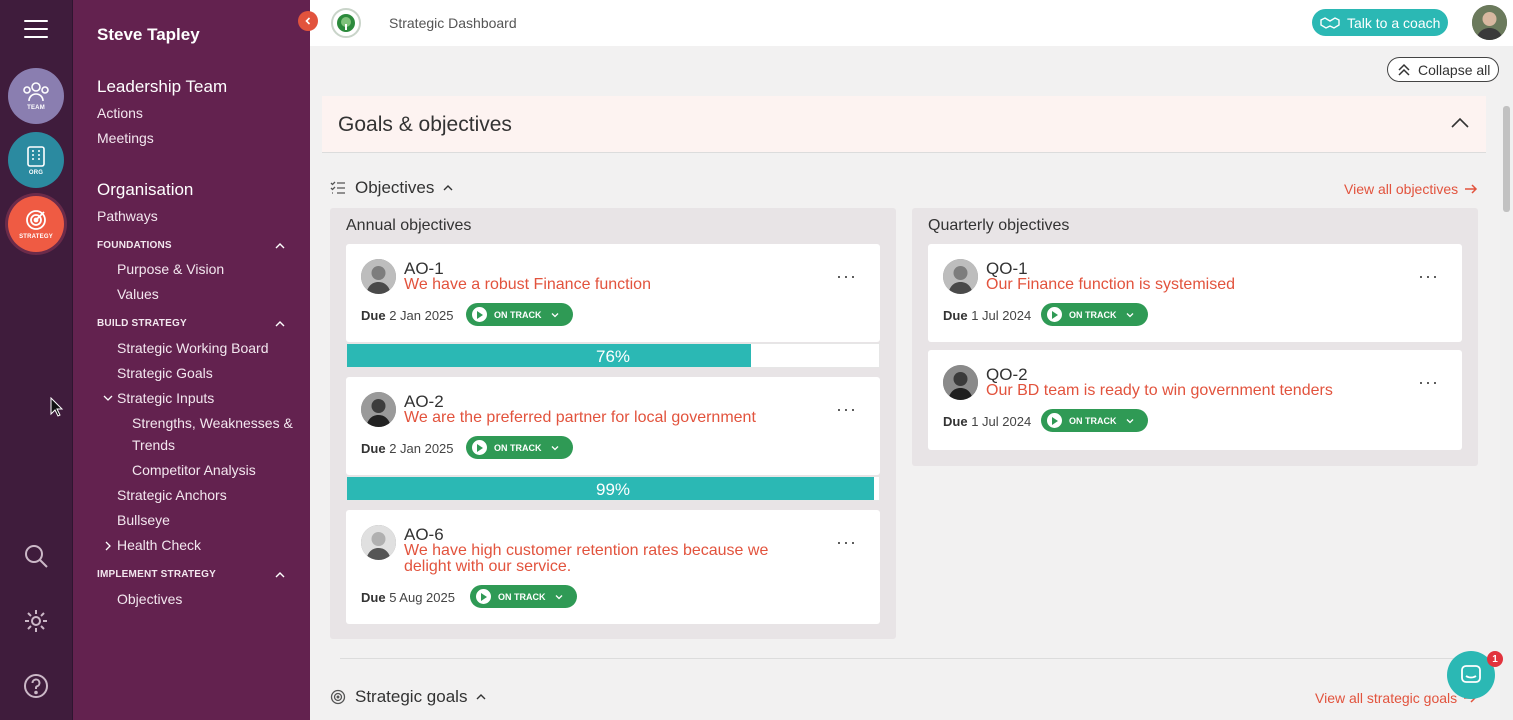 This screenshot has width=1513, height=720. What do you see at coordinates (149, 599) in the screenshot?
I see `sidebar-item-objectives: Objectives` at bounding box center [149, 599].